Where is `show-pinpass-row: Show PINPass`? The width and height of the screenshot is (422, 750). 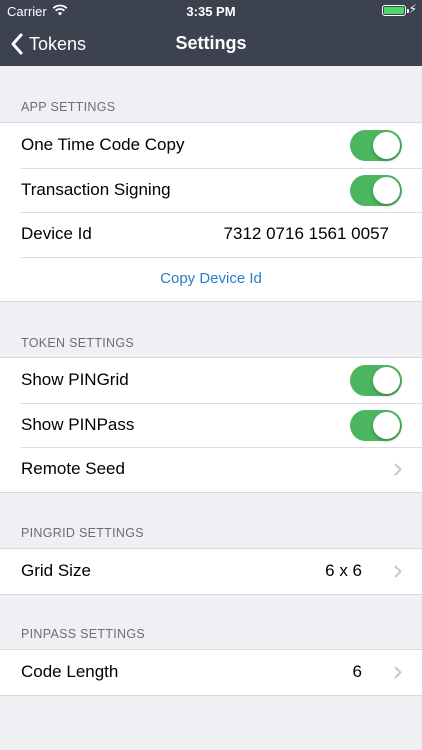
show-pinpass-row: Show PINPass is located at coordinates (211, 425).